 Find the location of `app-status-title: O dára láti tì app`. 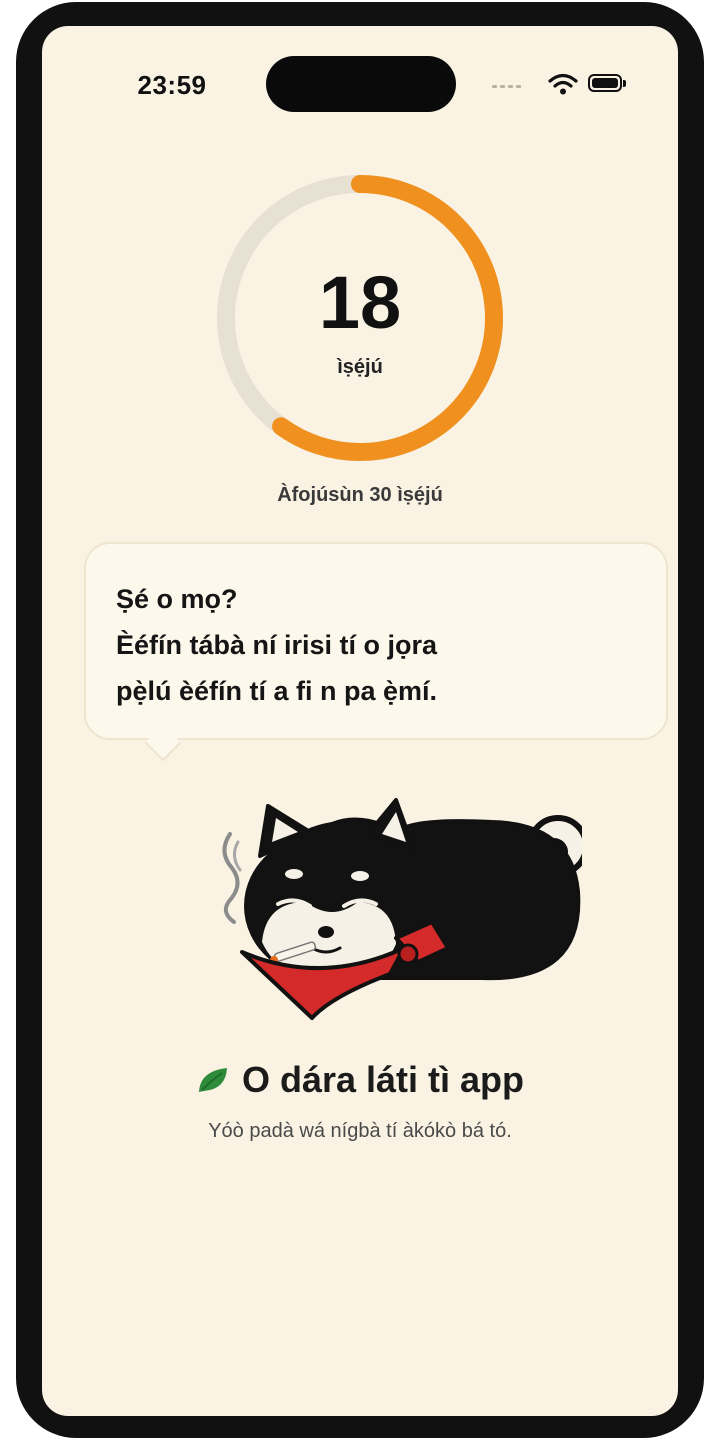

app-status-title: O dára láti tì app is located at coordinates (383, 1079).